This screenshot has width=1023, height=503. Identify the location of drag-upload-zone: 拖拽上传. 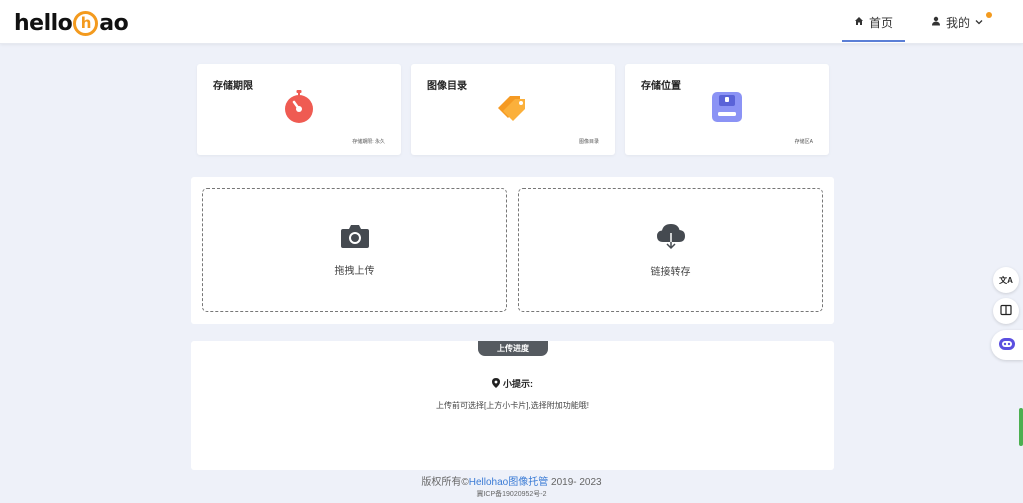
(354, 250).